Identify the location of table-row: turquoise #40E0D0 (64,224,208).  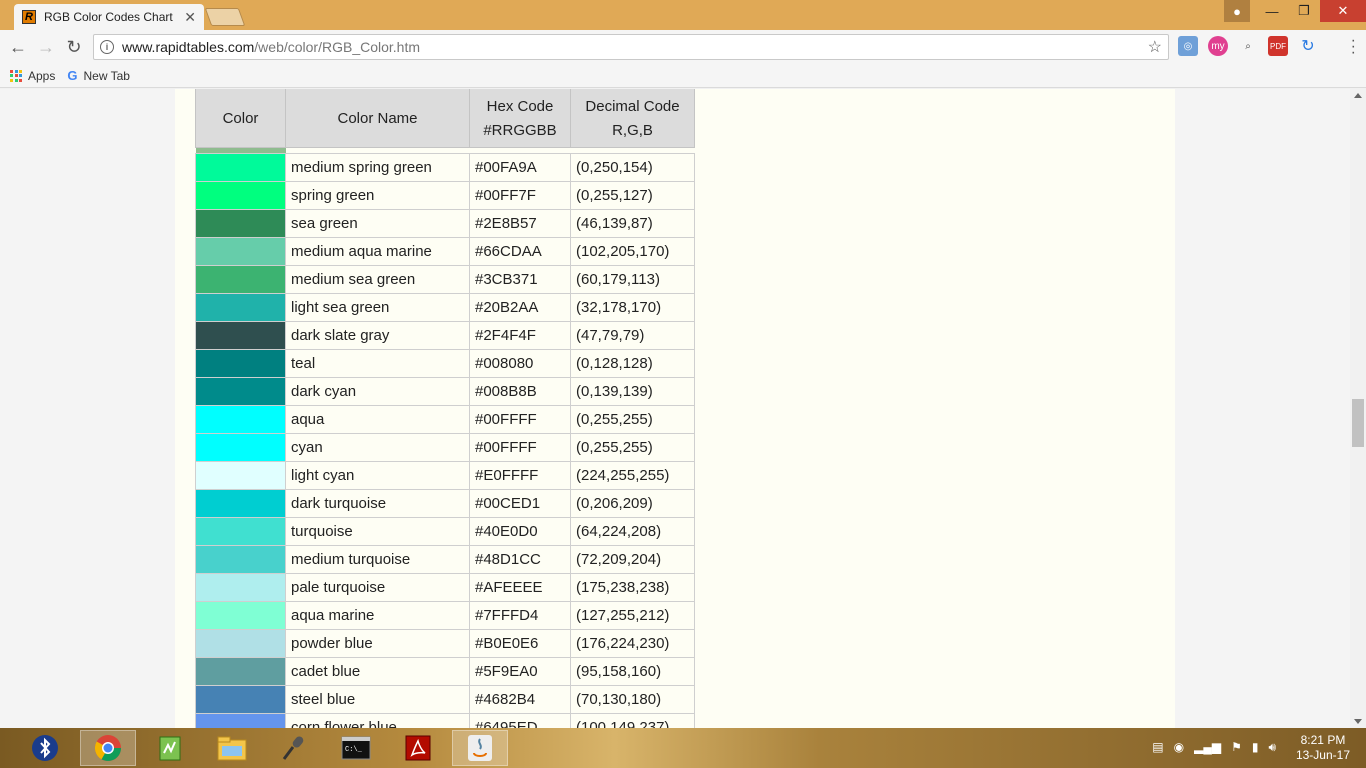
(445, 531).